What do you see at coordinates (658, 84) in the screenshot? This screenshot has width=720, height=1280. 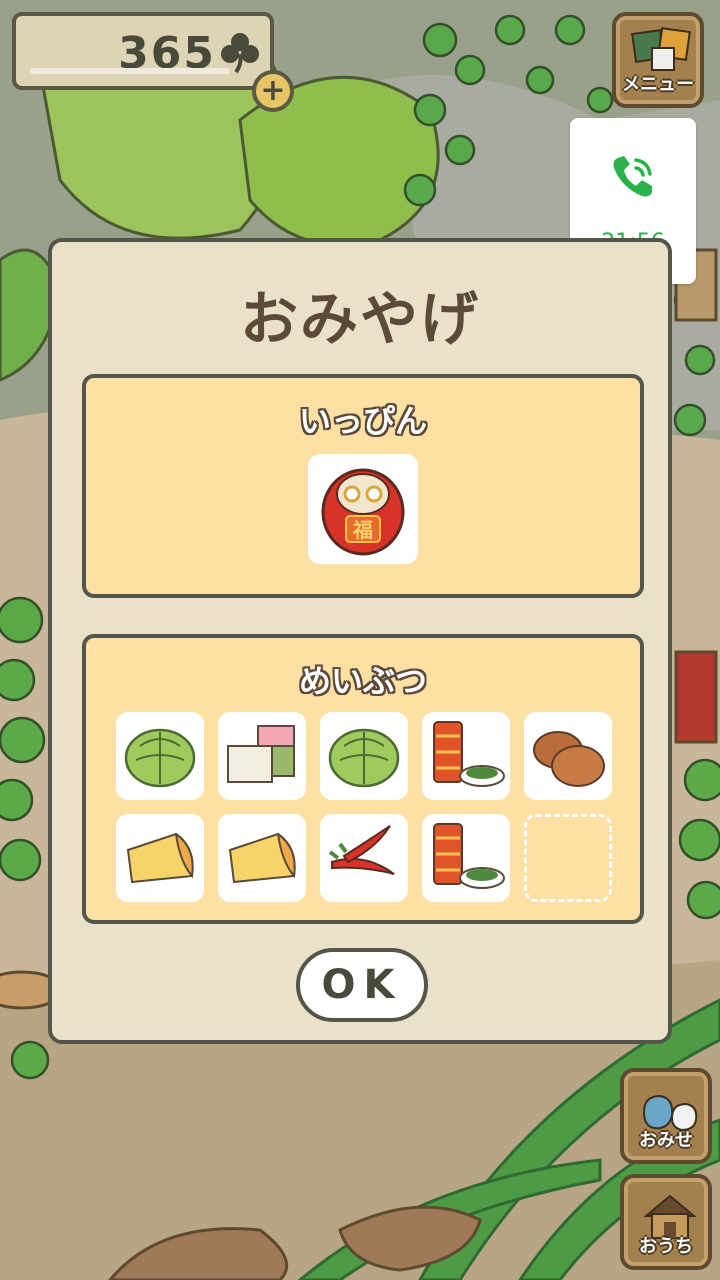 I see `menu-label: メニュー` at bounding box center [658, 84].